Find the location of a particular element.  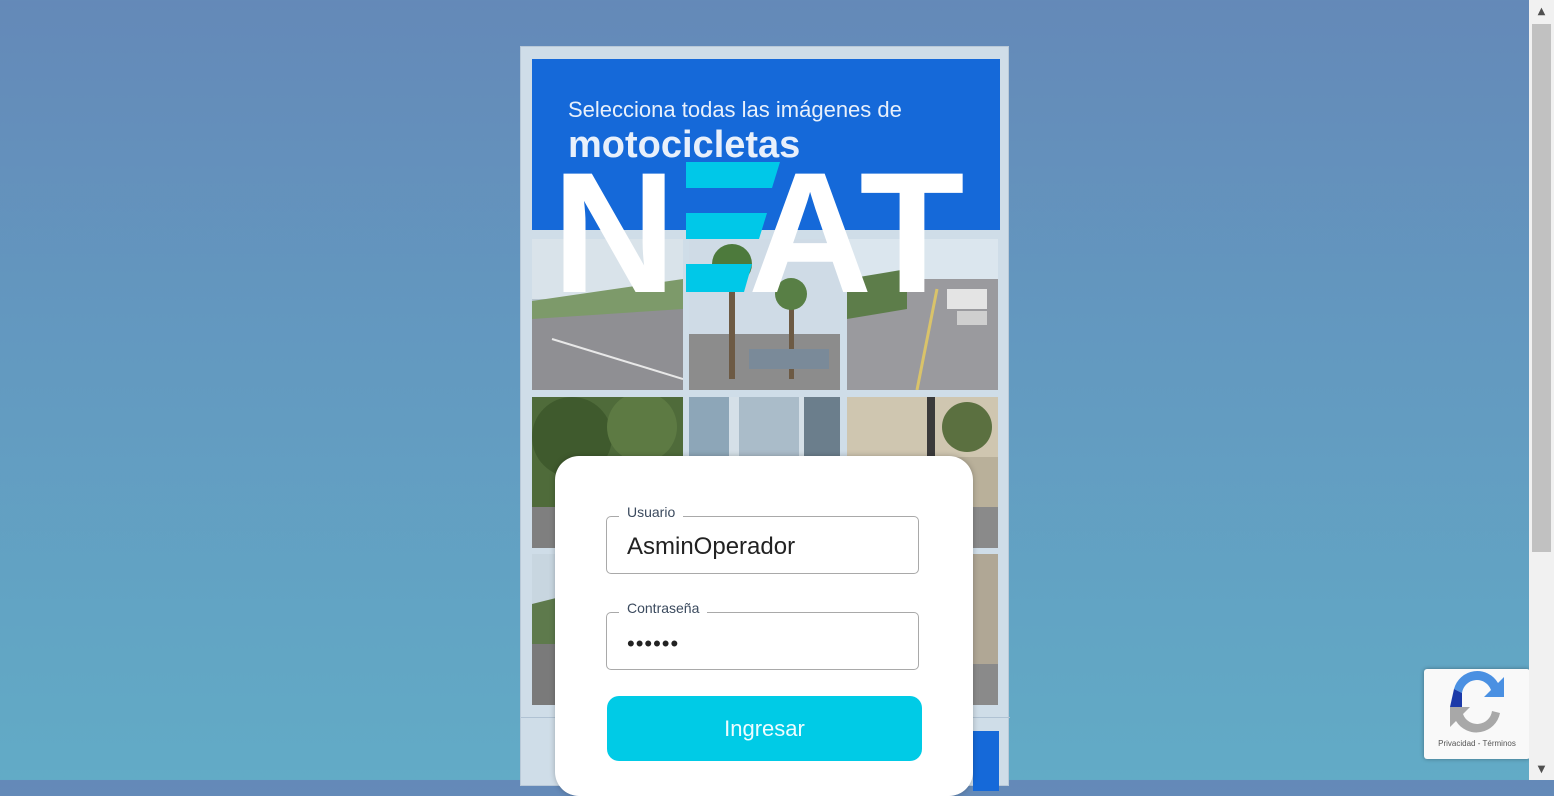

recaptcha-privacy-link: Privacidad is located at coordinates (1456, 743).